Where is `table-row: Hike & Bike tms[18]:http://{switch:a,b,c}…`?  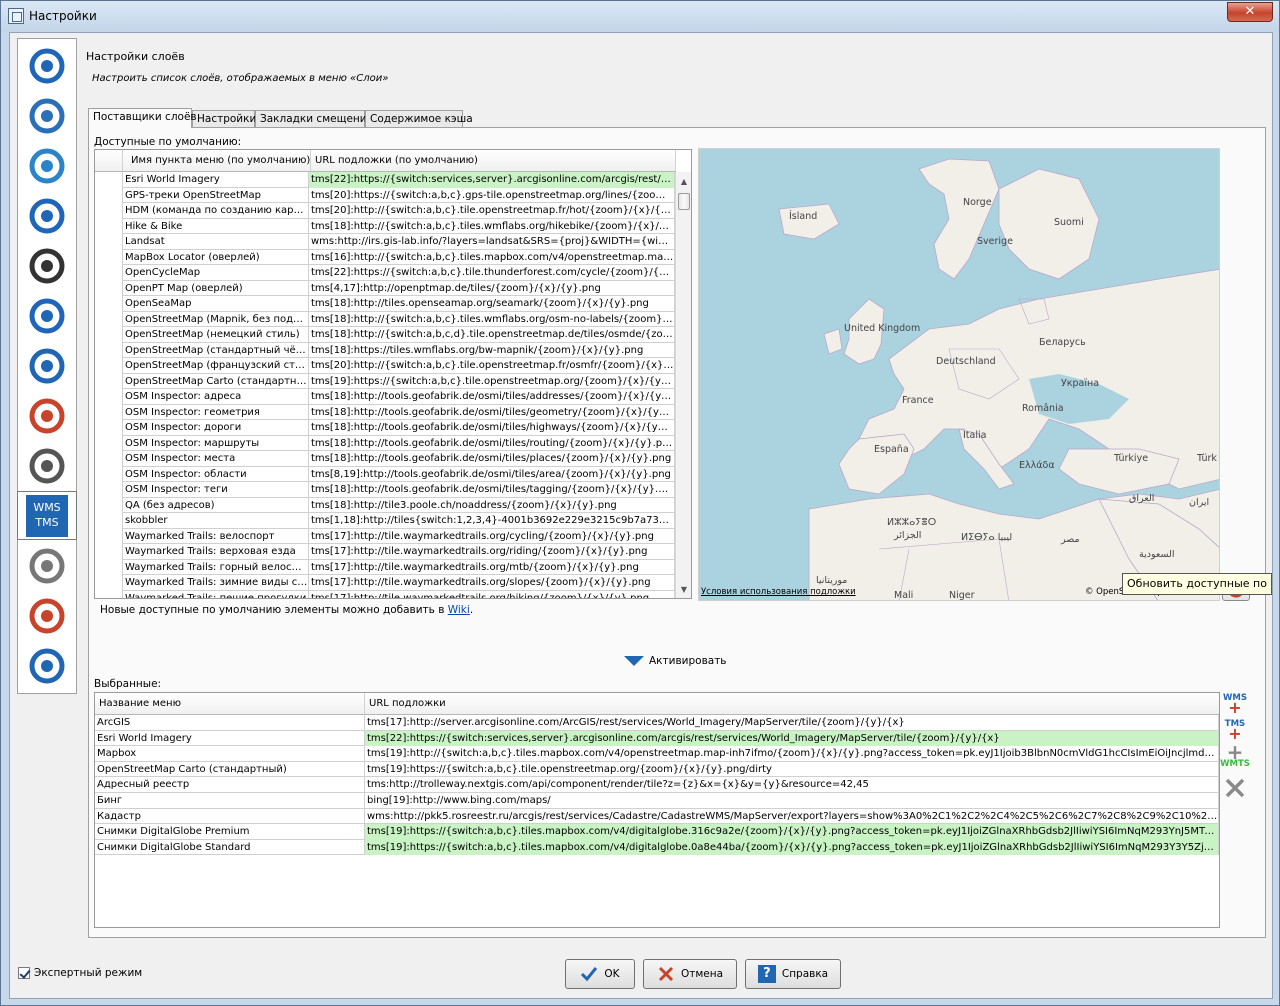
table-row: Hike & Bike tms[18]:http://{switch:a,b,c}… is located at coordinates (385, 226).